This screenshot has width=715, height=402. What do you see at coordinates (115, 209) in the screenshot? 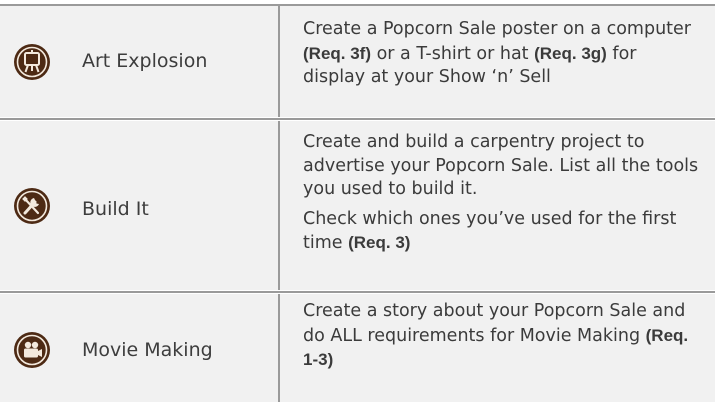
I see `activity-name: Build It` at bounding box center [115, 209].